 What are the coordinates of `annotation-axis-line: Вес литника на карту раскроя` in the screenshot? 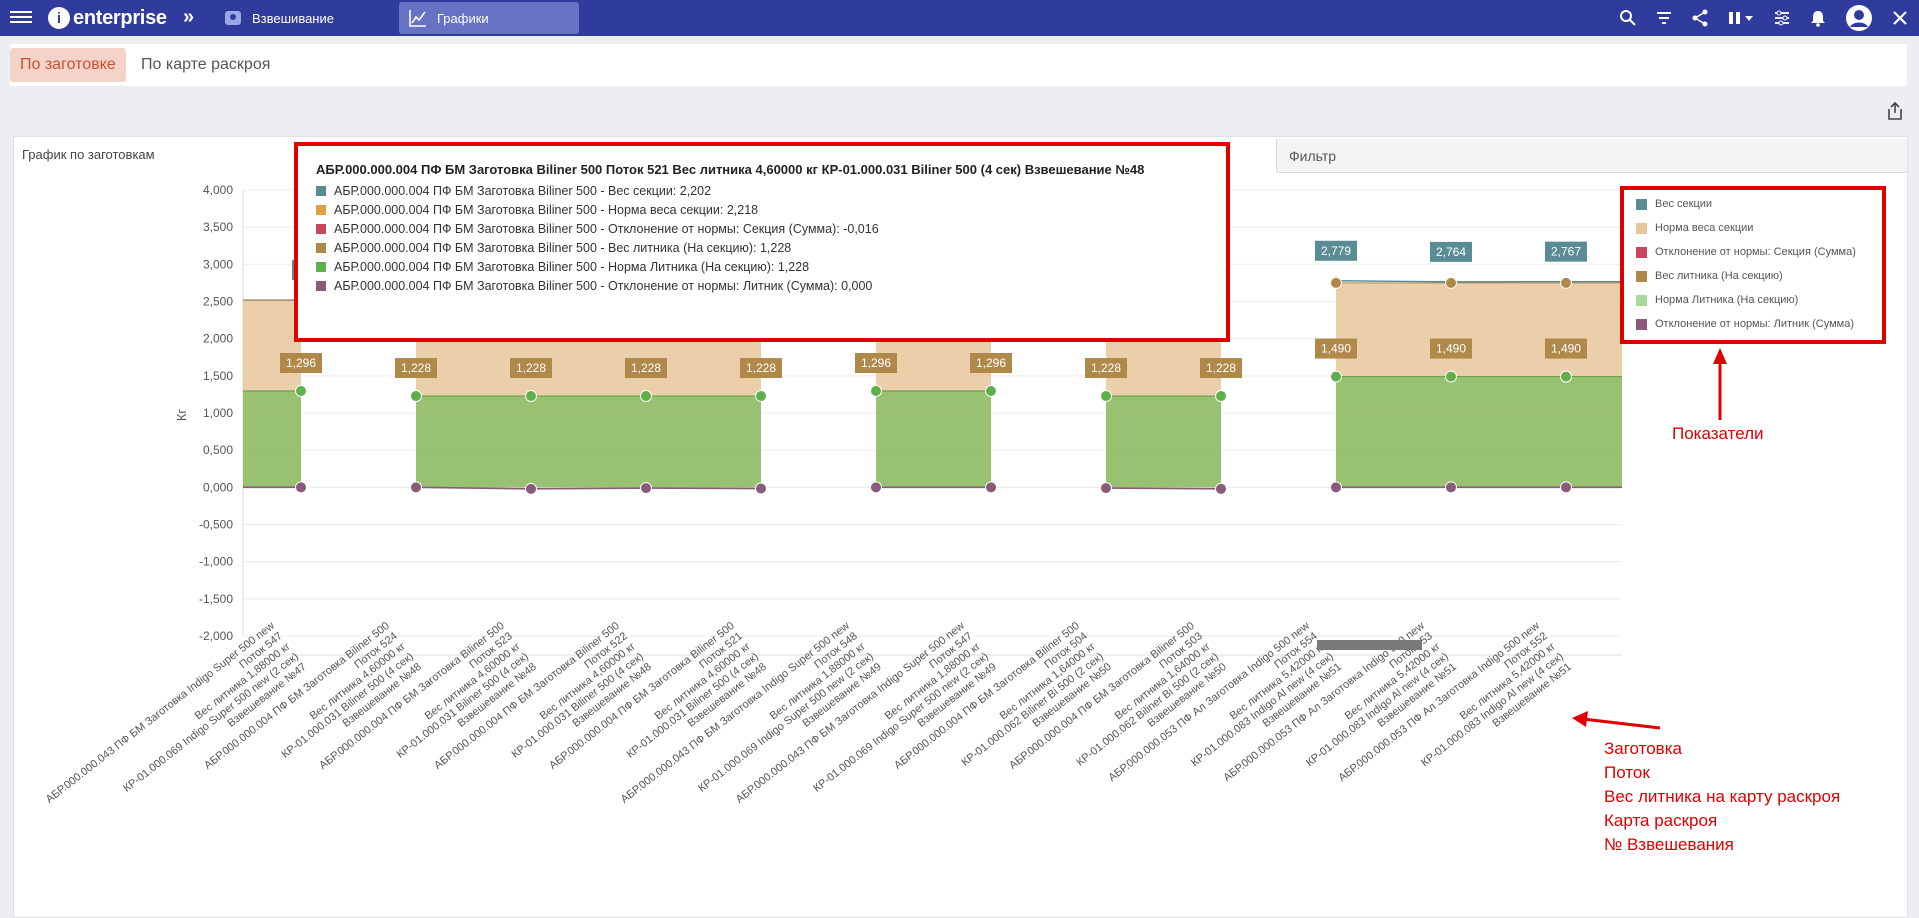 It's located at (1722, 797).